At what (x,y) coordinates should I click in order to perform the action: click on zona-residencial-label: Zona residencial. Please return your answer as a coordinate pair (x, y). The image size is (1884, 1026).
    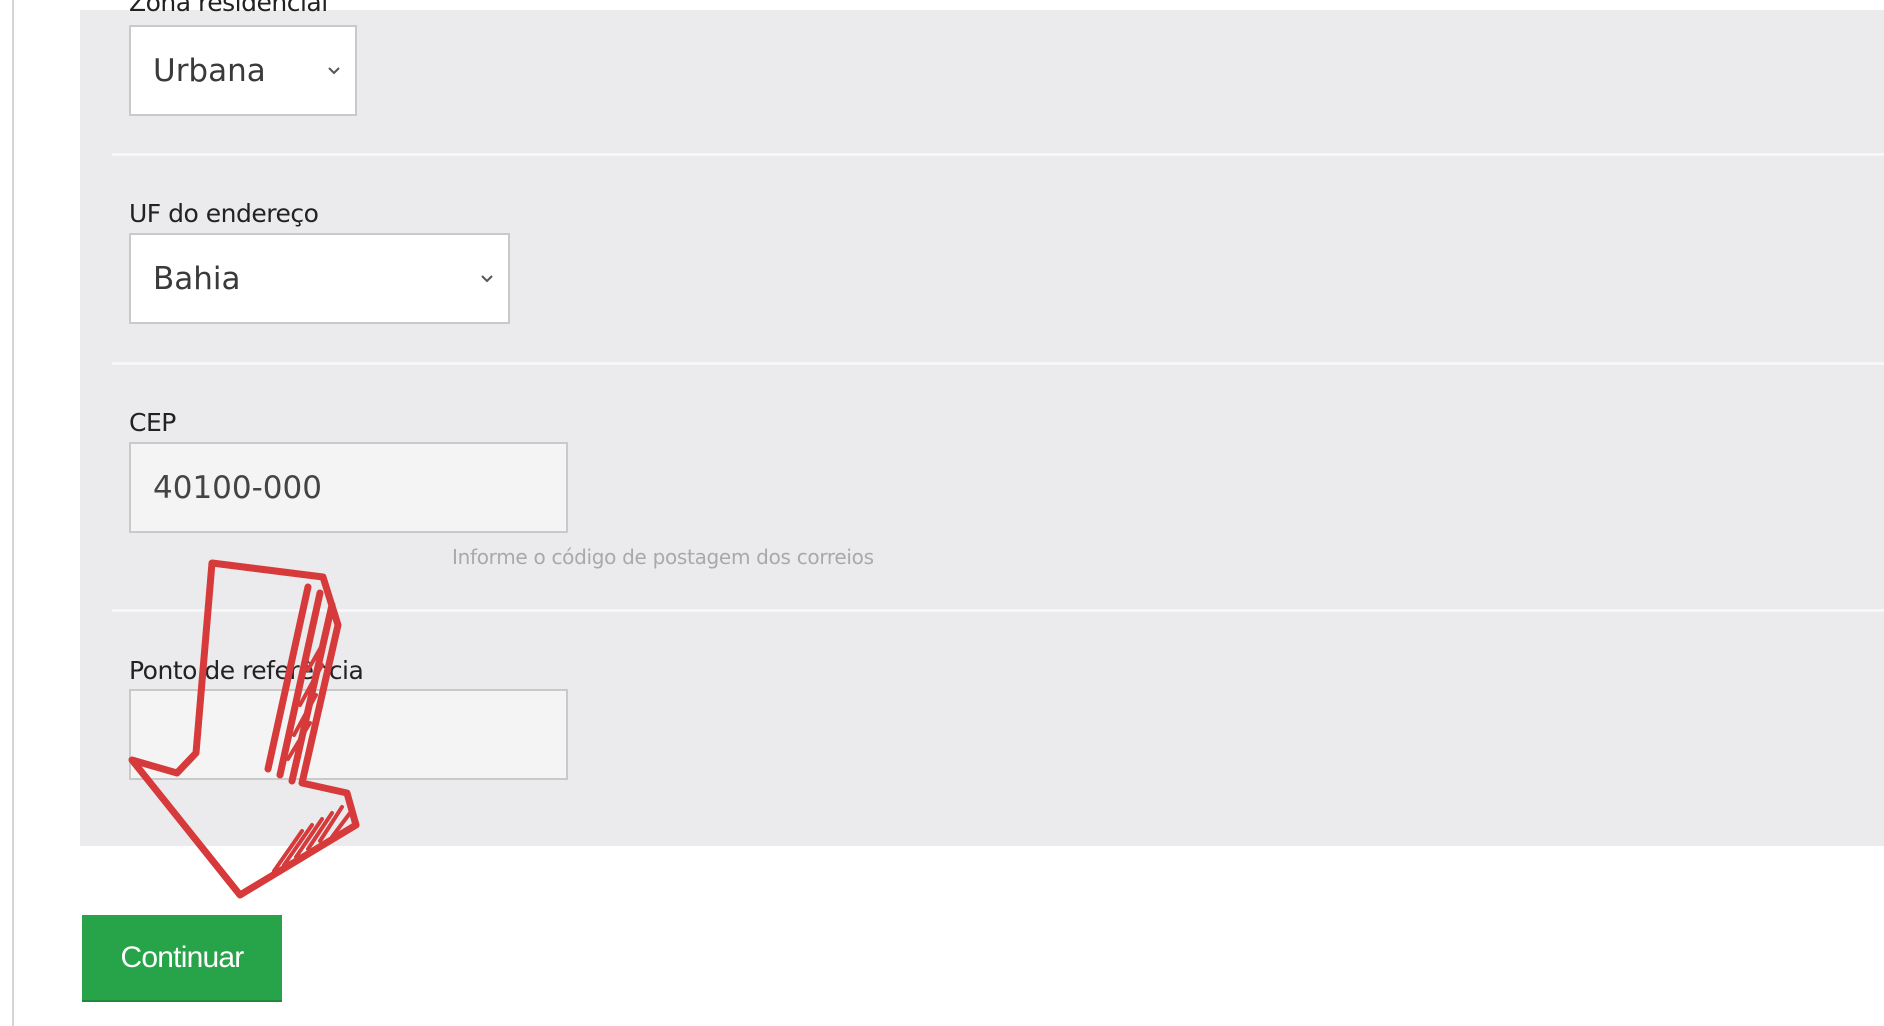
    Looking at the image, I should click on (228, 8).